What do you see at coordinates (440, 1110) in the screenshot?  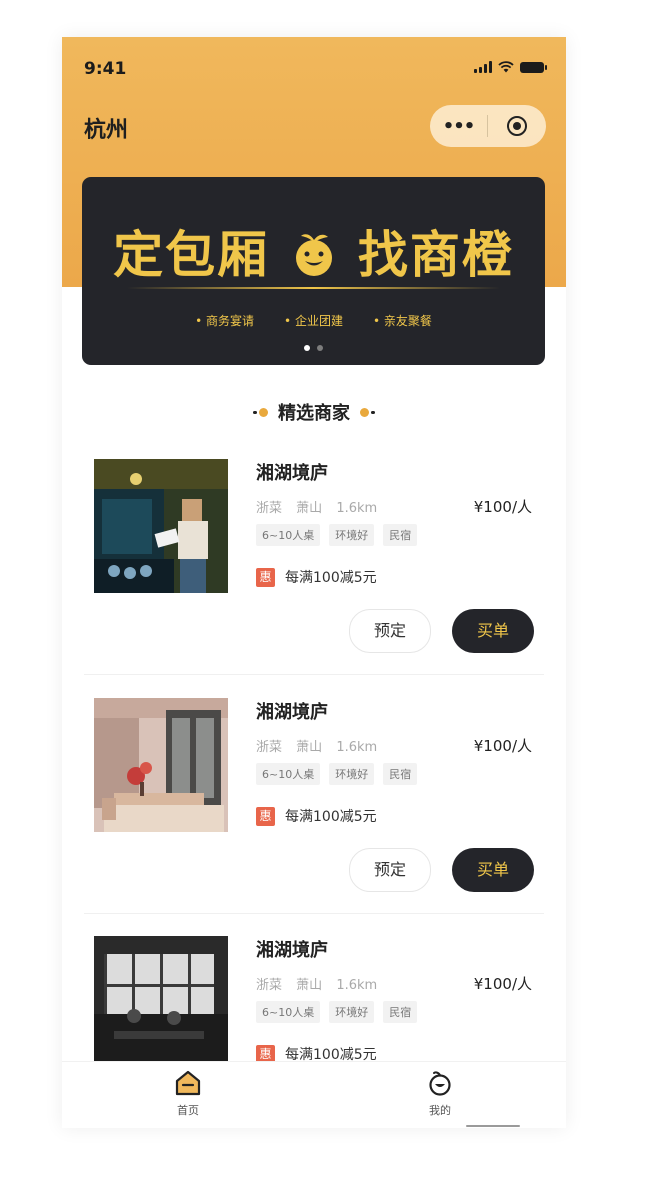 I see `tab-mine-label: 我的` at bounding box center [440, 1110].